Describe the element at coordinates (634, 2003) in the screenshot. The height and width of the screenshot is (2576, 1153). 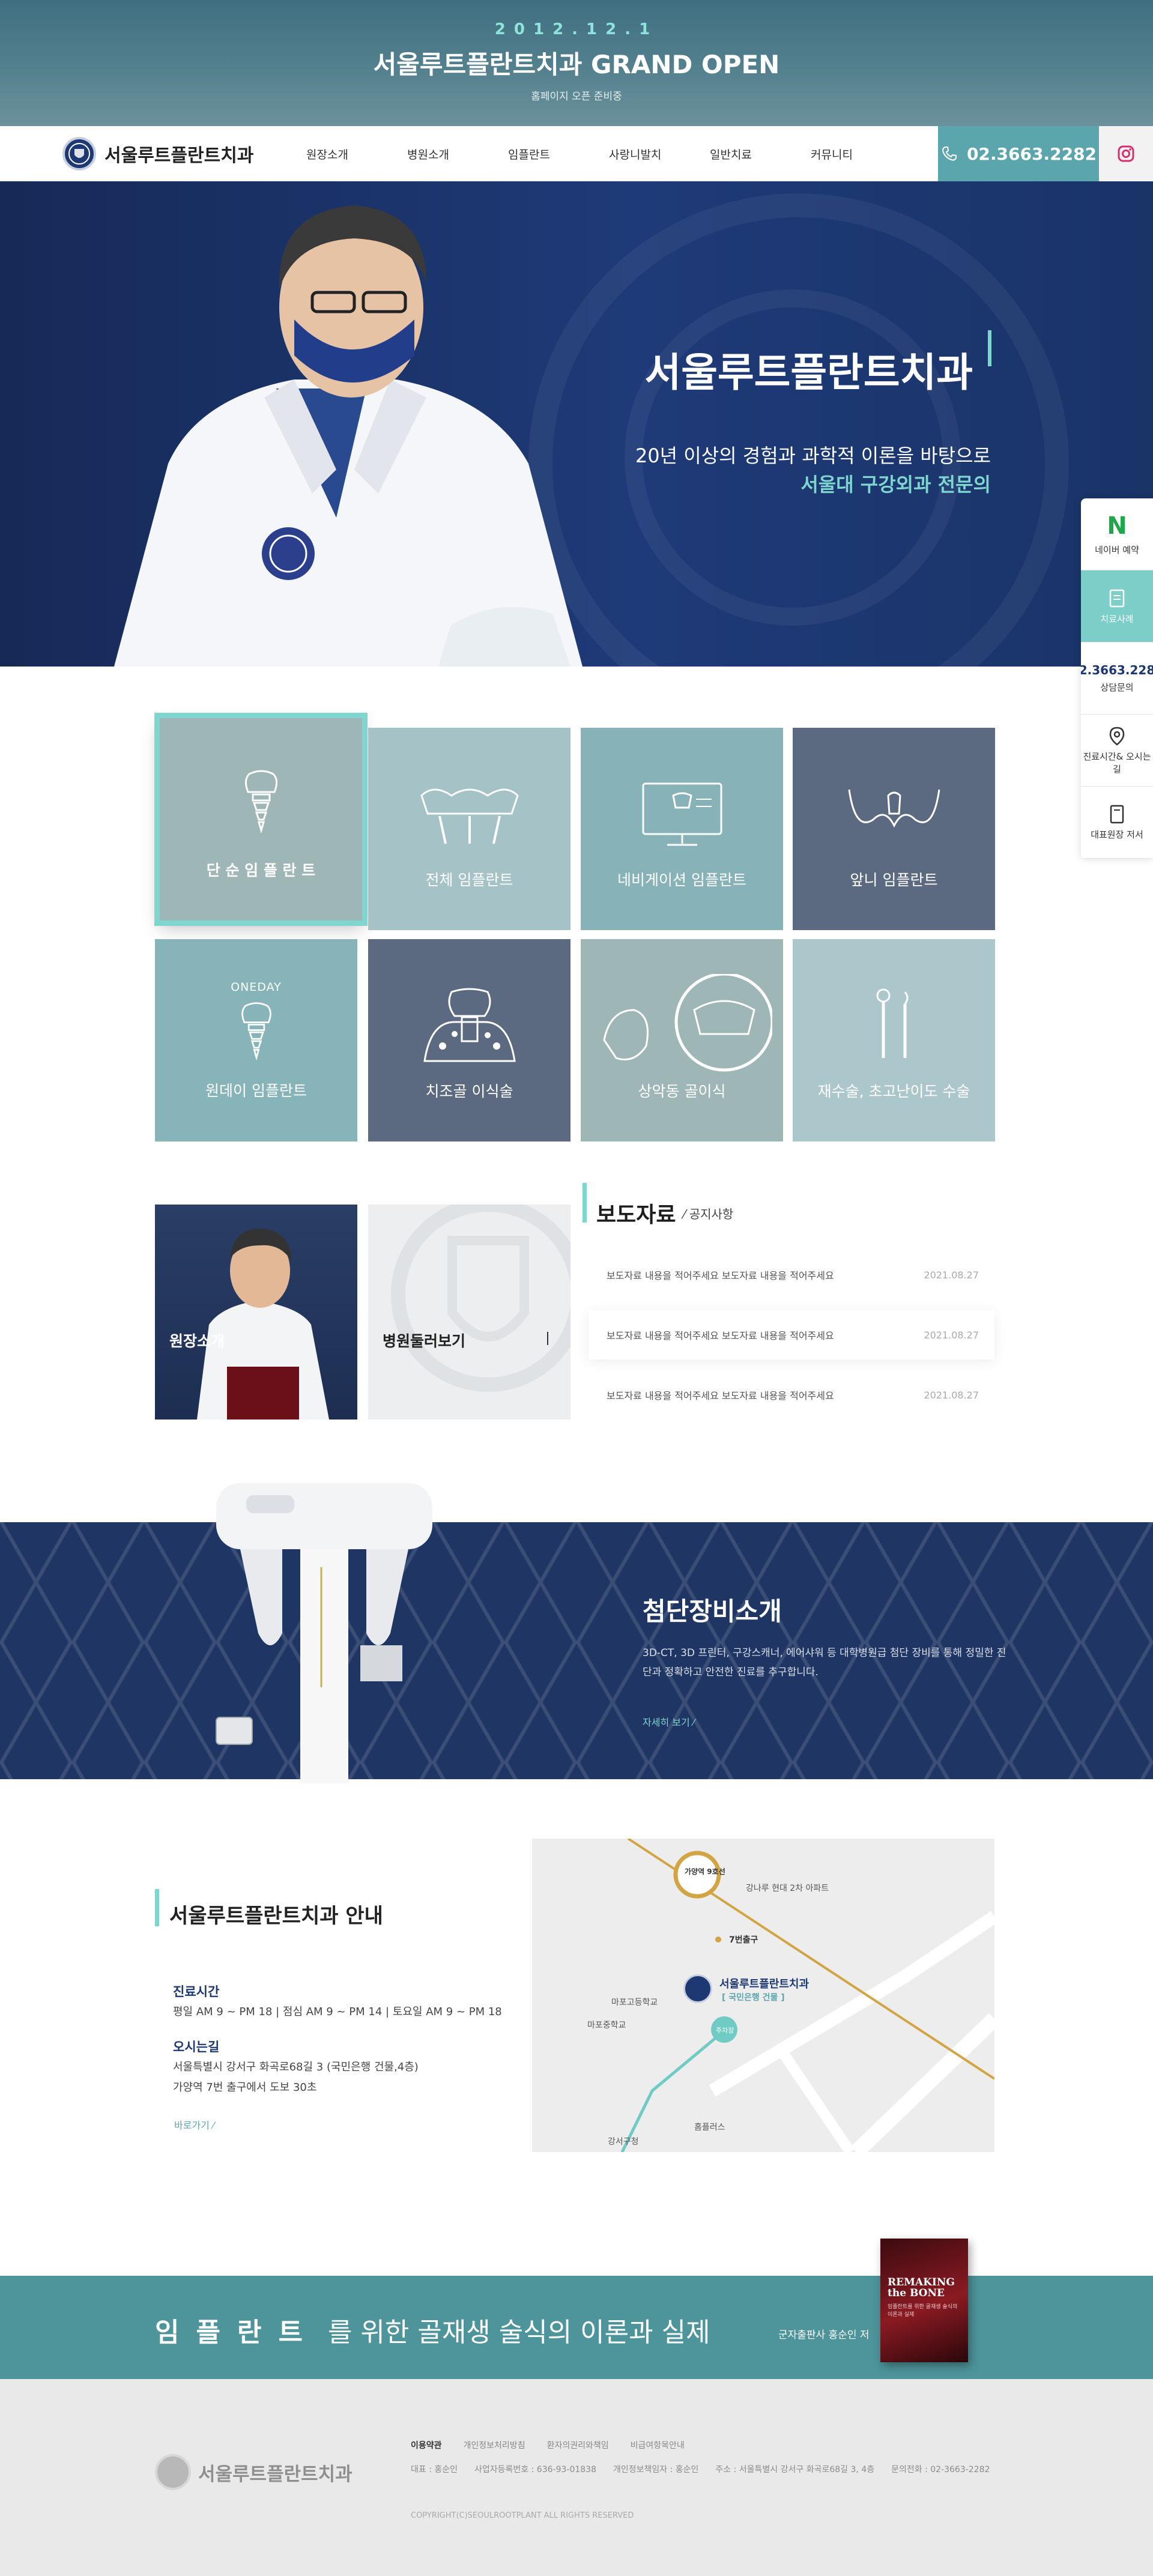
I see `map-school1-label: 마포고등학교` at that location.